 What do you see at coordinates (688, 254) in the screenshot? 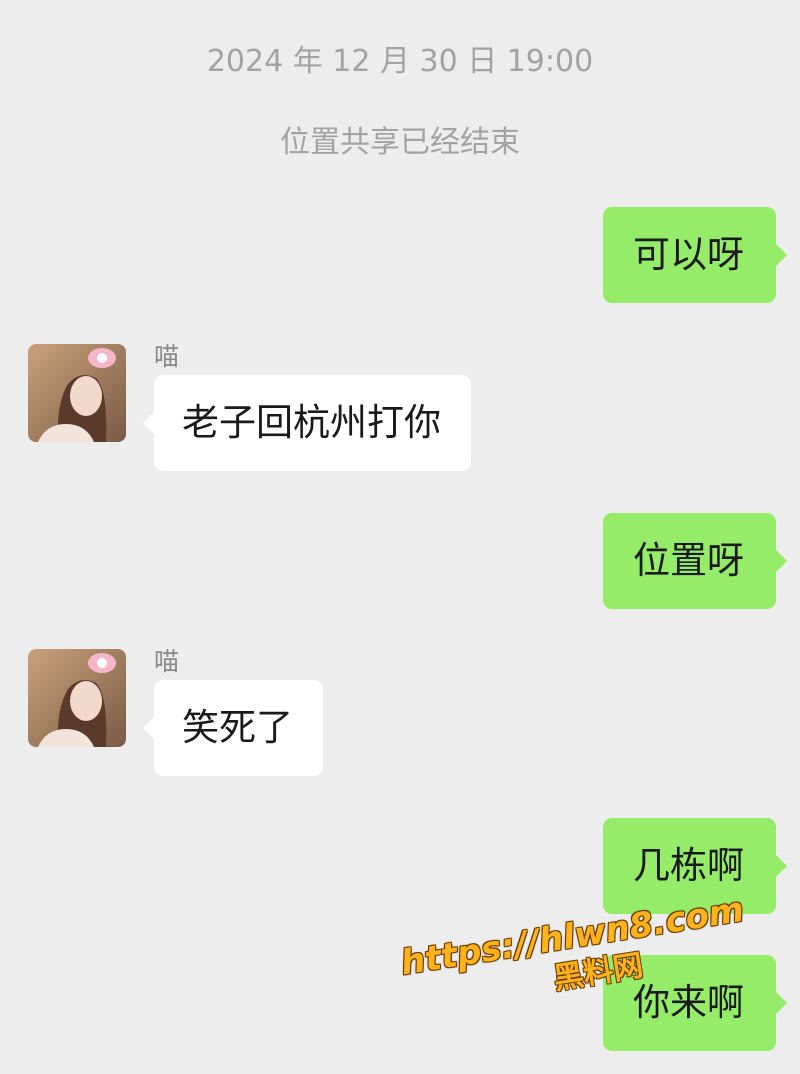
I see `message-text: 可以呀` at bounding box center [688, 254].